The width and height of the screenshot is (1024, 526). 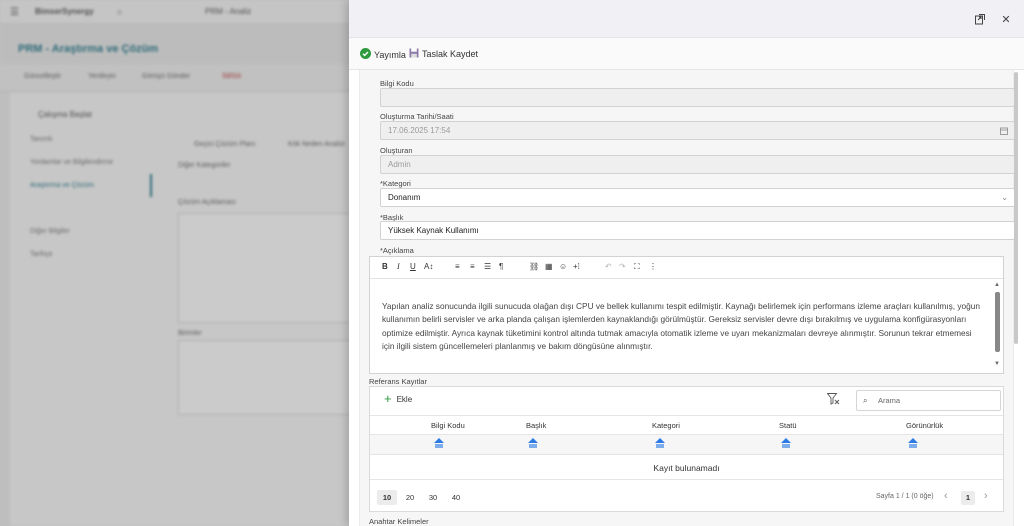 What do you see at coordinates (697, 97) in the screenshot?
I see `info-code-field` at bounding box center [697, 97].